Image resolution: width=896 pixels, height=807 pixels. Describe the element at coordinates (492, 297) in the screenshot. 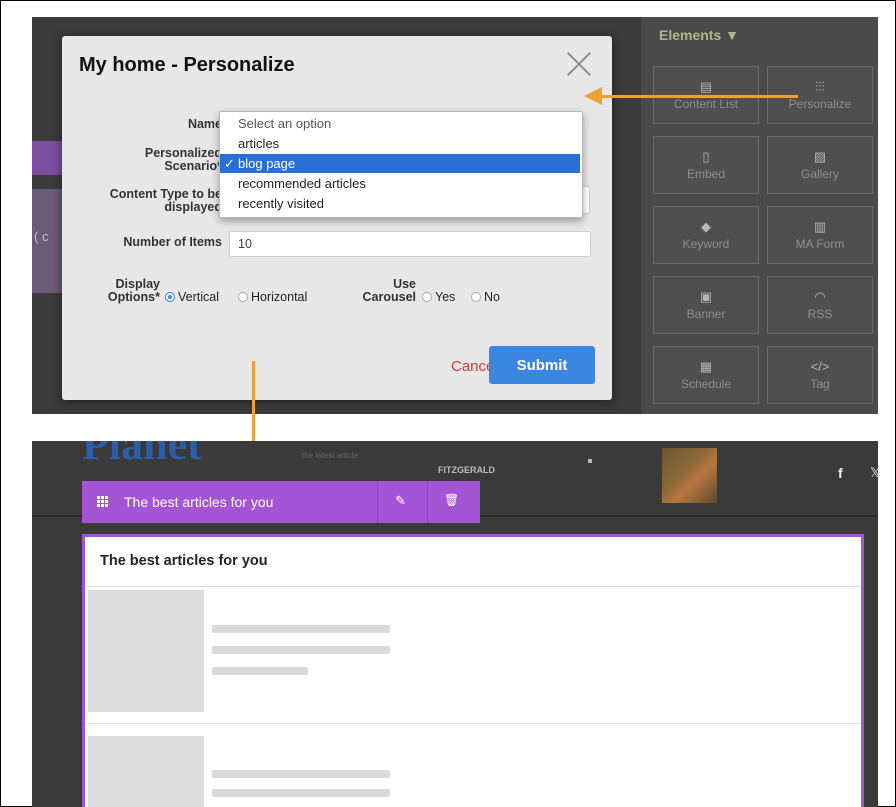

I see `carousel-option-no-label: No` at that location.